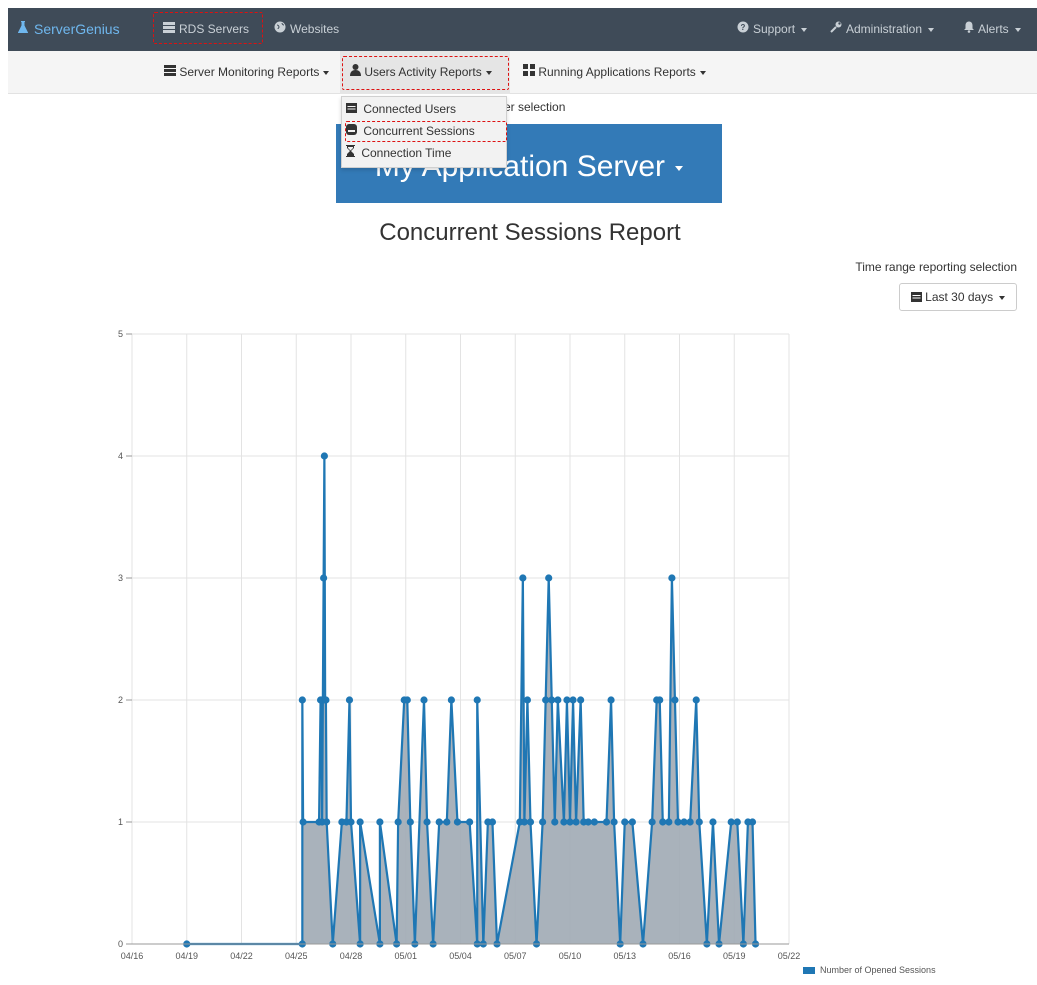  What do you see at coordinates (186, 956) in the screenshot?
I see `x-tick-label: 04/19` at bounding box center [186, 956].